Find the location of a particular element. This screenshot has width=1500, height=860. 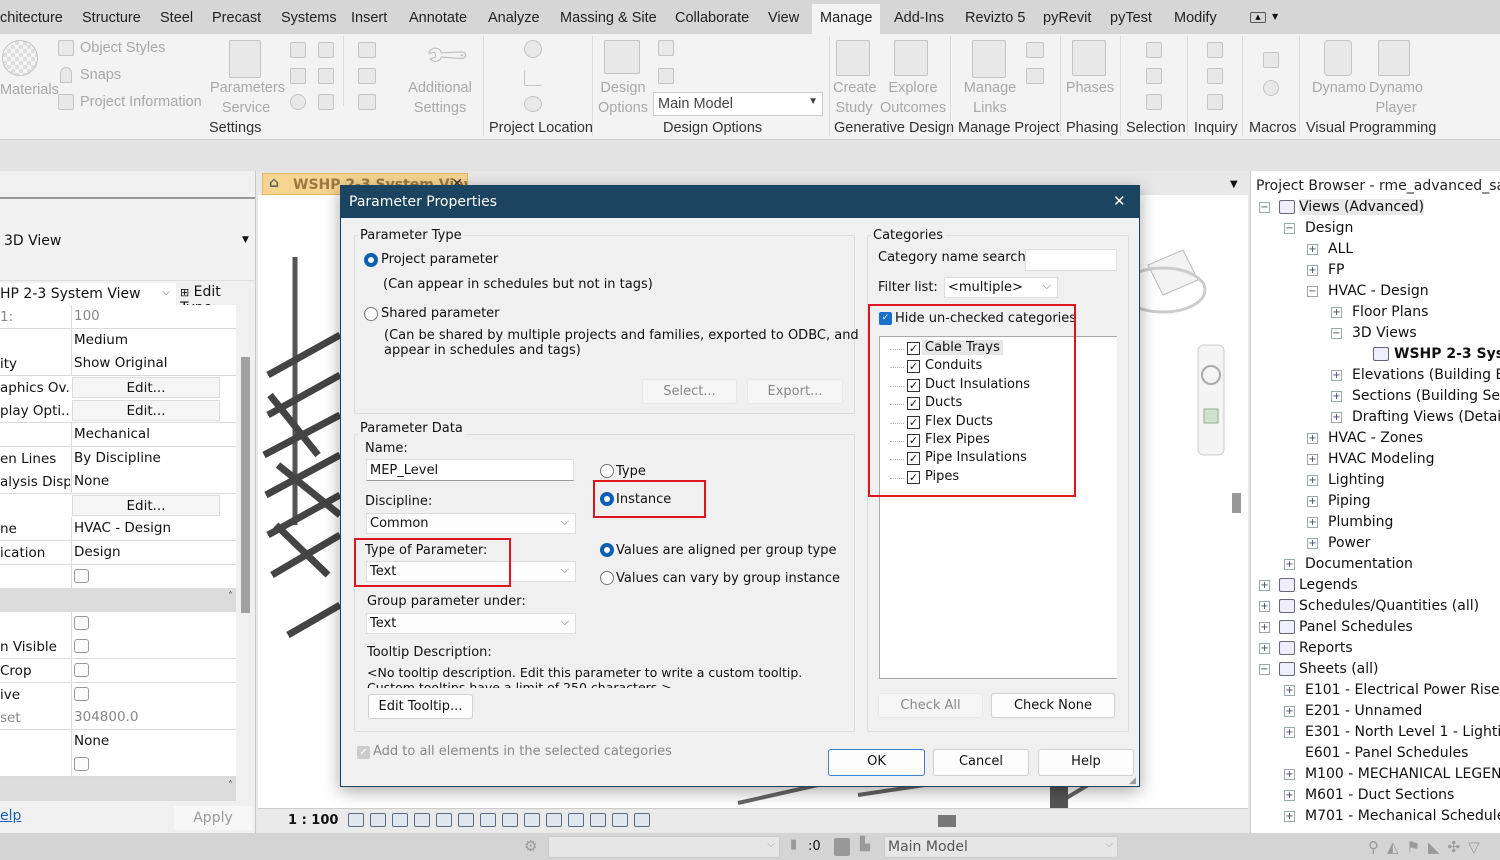

ribbon-tab-chitecture: chitecture is located at coordinates (31, 18).